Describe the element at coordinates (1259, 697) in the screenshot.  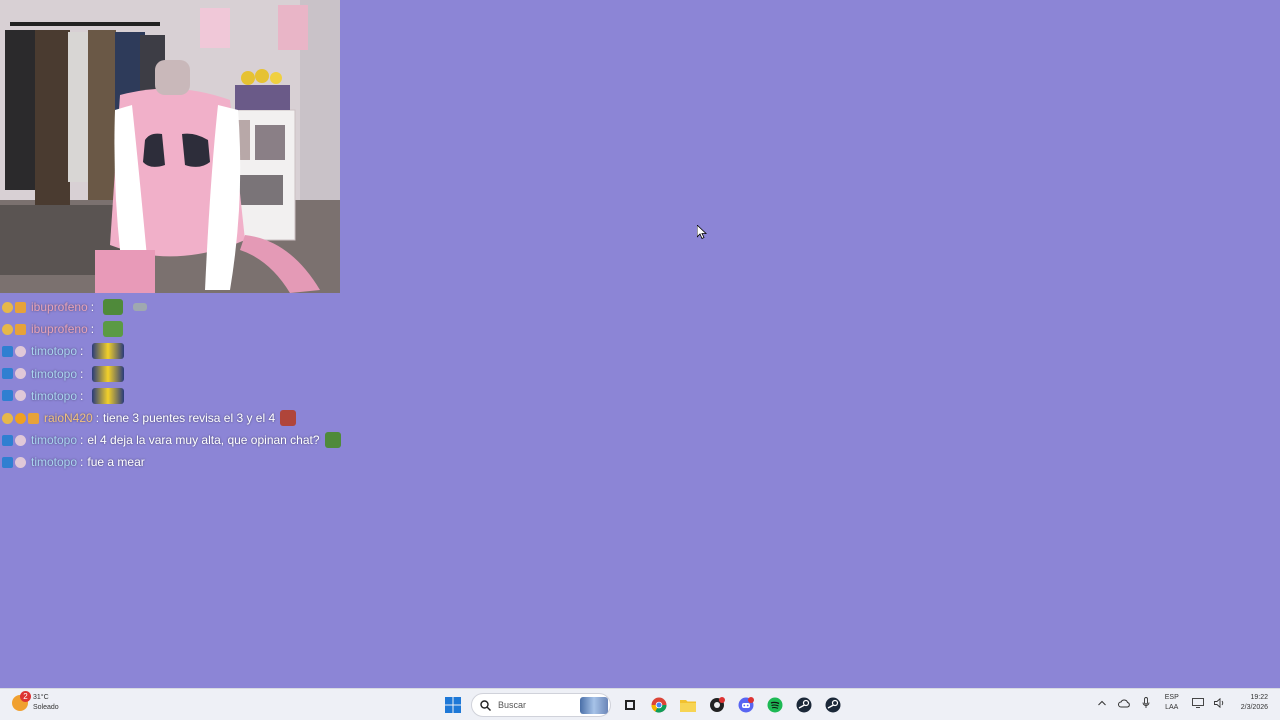
I see `clock-time: 19:22` at that location.